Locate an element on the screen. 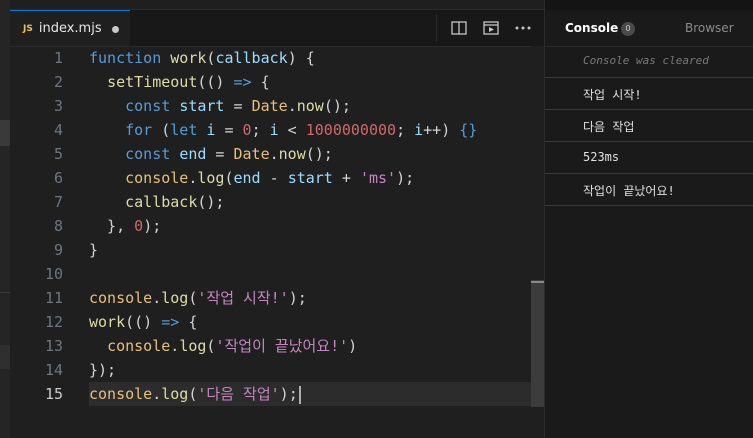 The width and height of the screenshot is (753, 438). line-number: 10 is located at coordinates (53, 274).